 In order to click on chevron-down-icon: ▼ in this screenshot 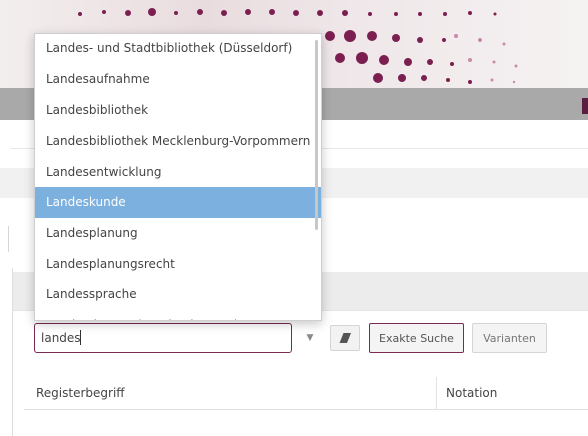, I will do `click(310, 338)`.